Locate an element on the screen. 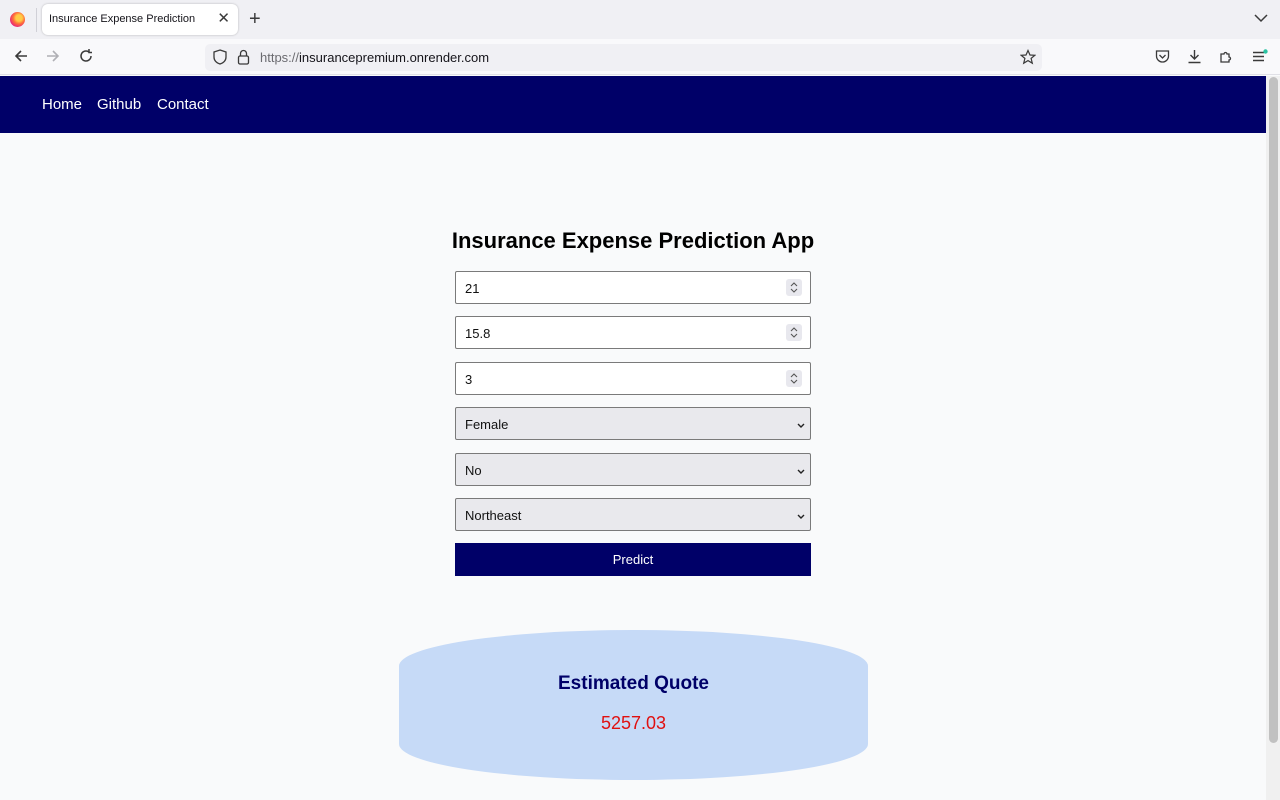 Image resolution: width=1280 pixels, height=800 pixels. extensions-icon is located at coordinates (1226, 59).